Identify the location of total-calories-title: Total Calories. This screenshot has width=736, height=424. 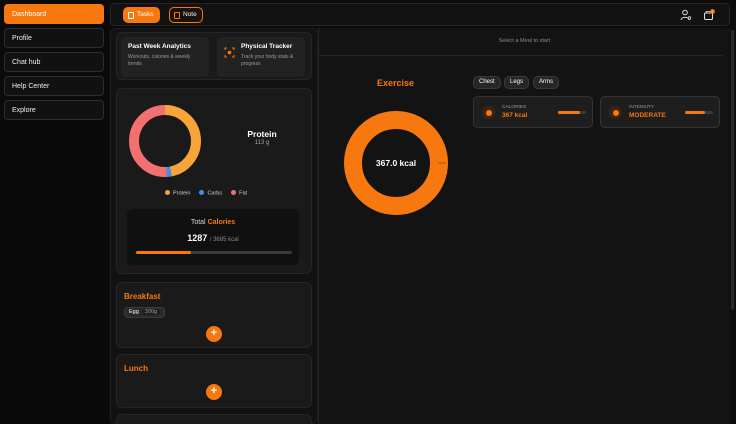
(213, 222).